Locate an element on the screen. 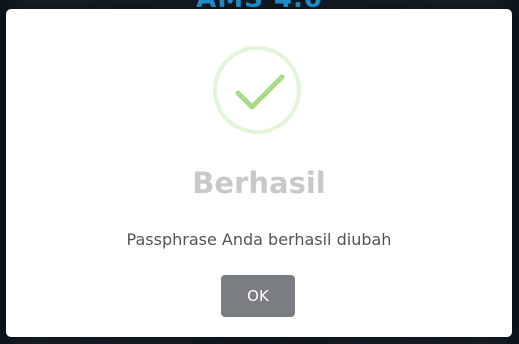 This screenshot has width=519, height=344. dialog-message: Passphrase Anda berhasil diubah is located at coordinates (259, 239).